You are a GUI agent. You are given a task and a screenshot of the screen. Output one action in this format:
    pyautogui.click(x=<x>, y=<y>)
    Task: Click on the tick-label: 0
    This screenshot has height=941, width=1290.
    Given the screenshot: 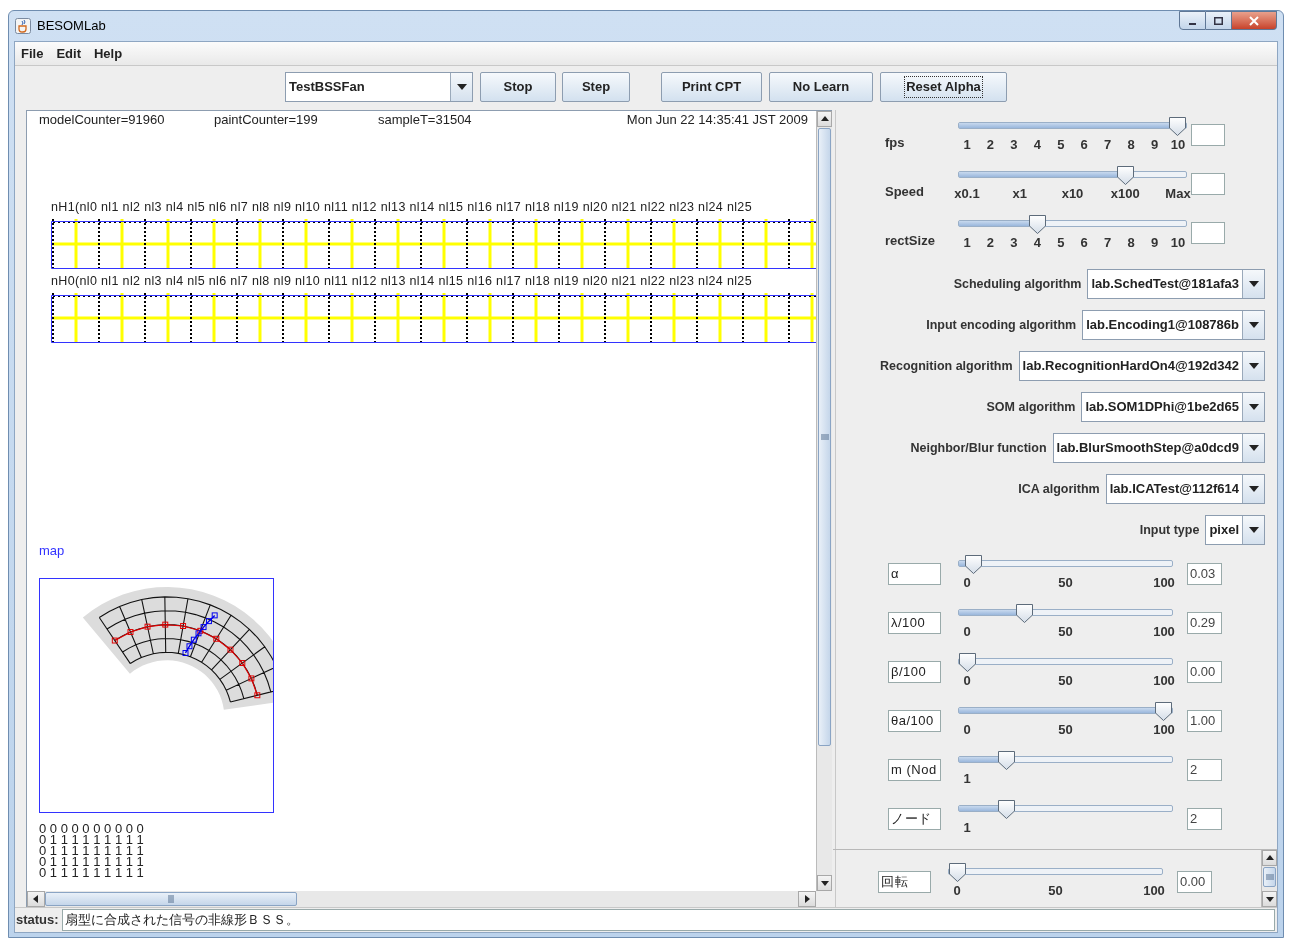 What is the action you would take?
    pyautogui.click(x=967, y=582)
    